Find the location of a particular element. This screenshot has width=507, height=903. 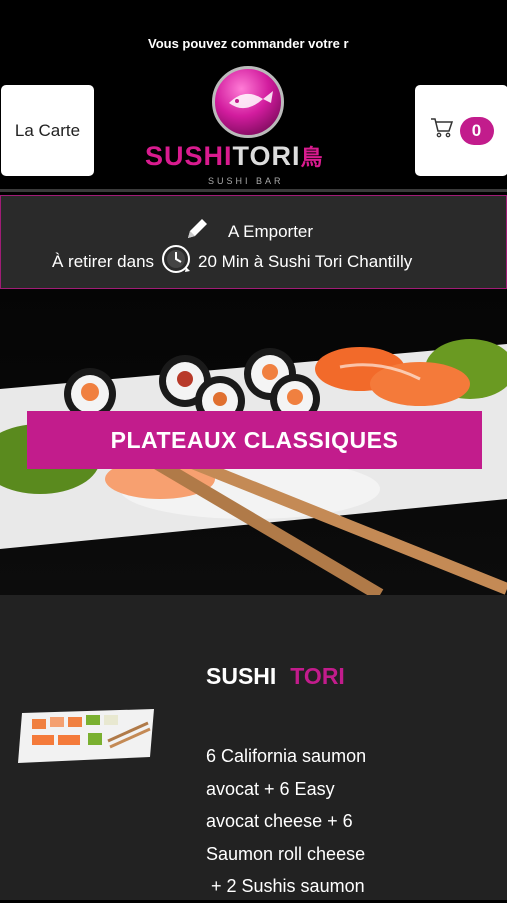

item-title: SUSHI TORI is located at coordinates (275, 676).